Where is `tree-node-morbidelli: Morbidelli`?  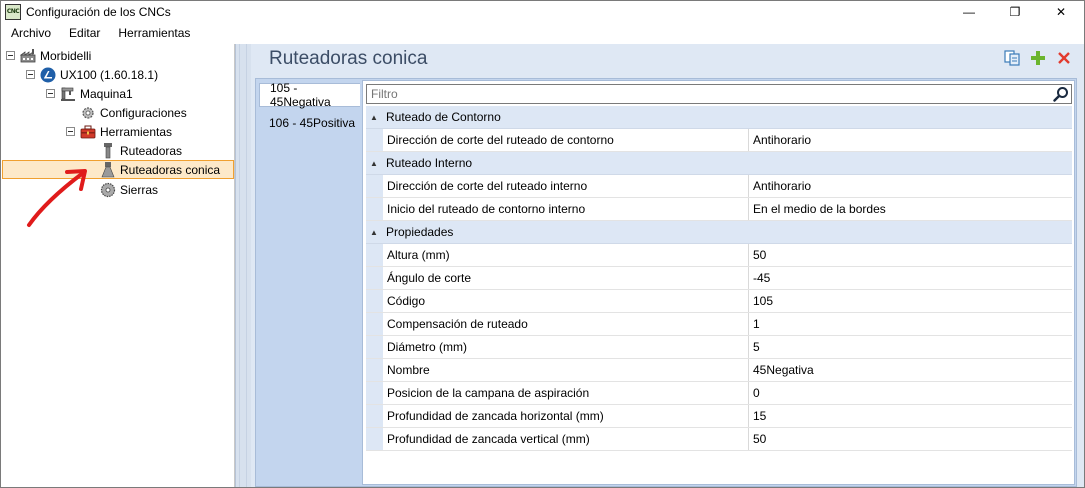
tree-node-morbidelli: Morbidelli is located at coordinates (48, 55).